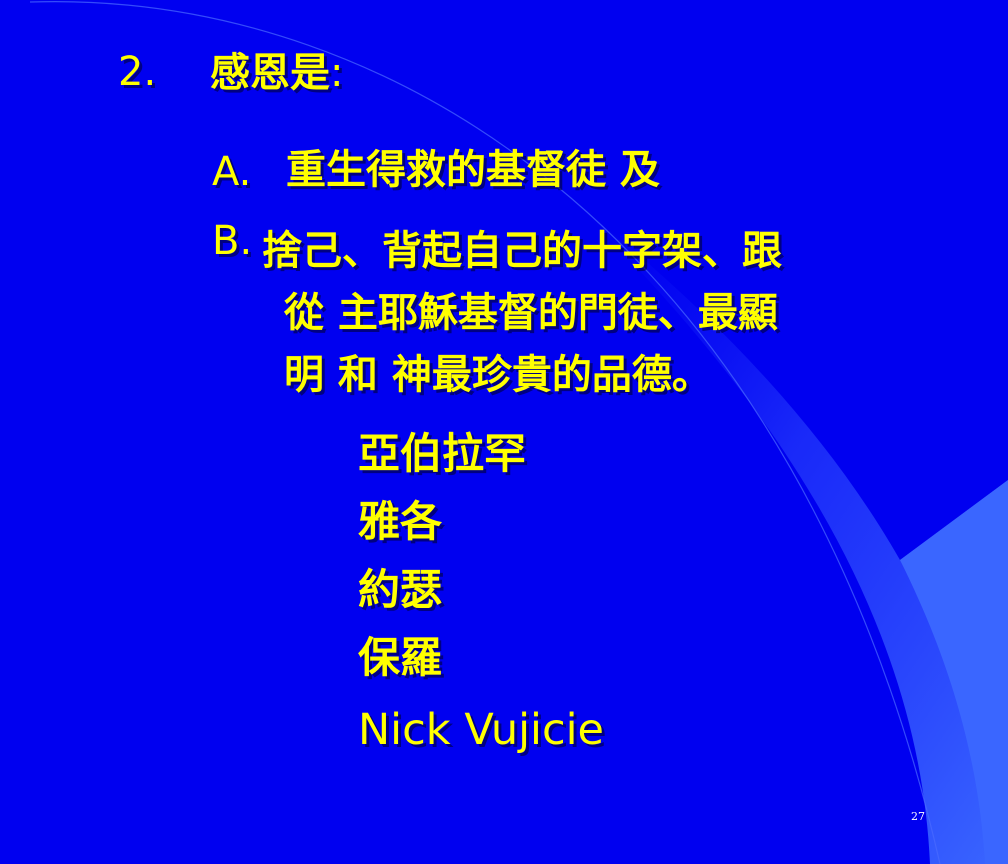 This screenshot has height=864, width=1008. I want to click on item-b-label: B., so click(232, 241).